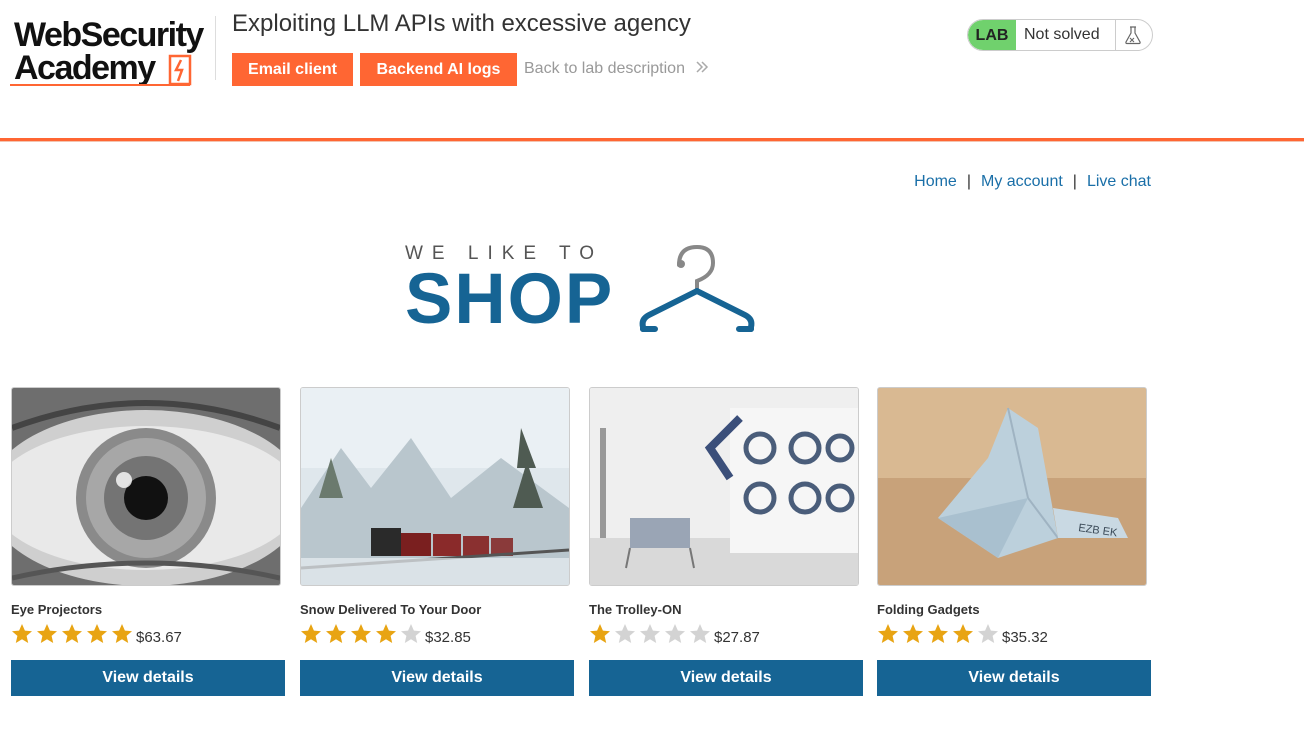  What do you see at coordinates (992, 35) in the screenshot?
I see `lab-badge: LAB` at bounding box center [992, 35].